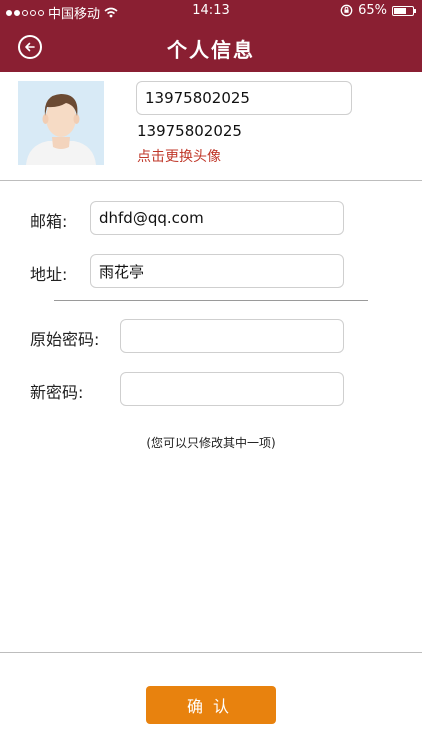 This screenshot has height=750, width=422. I want to click on new-password-label: 新密码:, so click(57, 392).